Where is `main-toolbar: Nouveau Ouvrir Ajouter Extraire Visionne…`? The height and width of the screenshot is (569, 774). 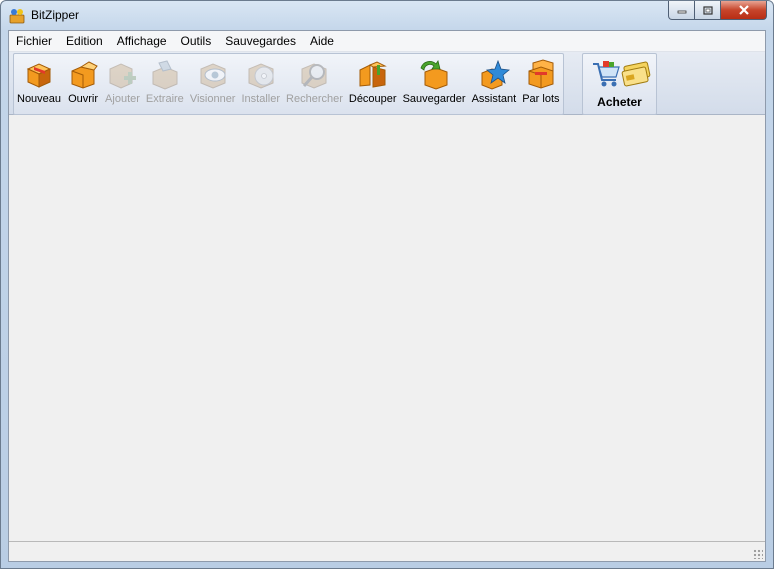 main-toolbar: Nouveau Ouvrir Ajouter Extraire Visionne… is located at coordinates (288, 84).